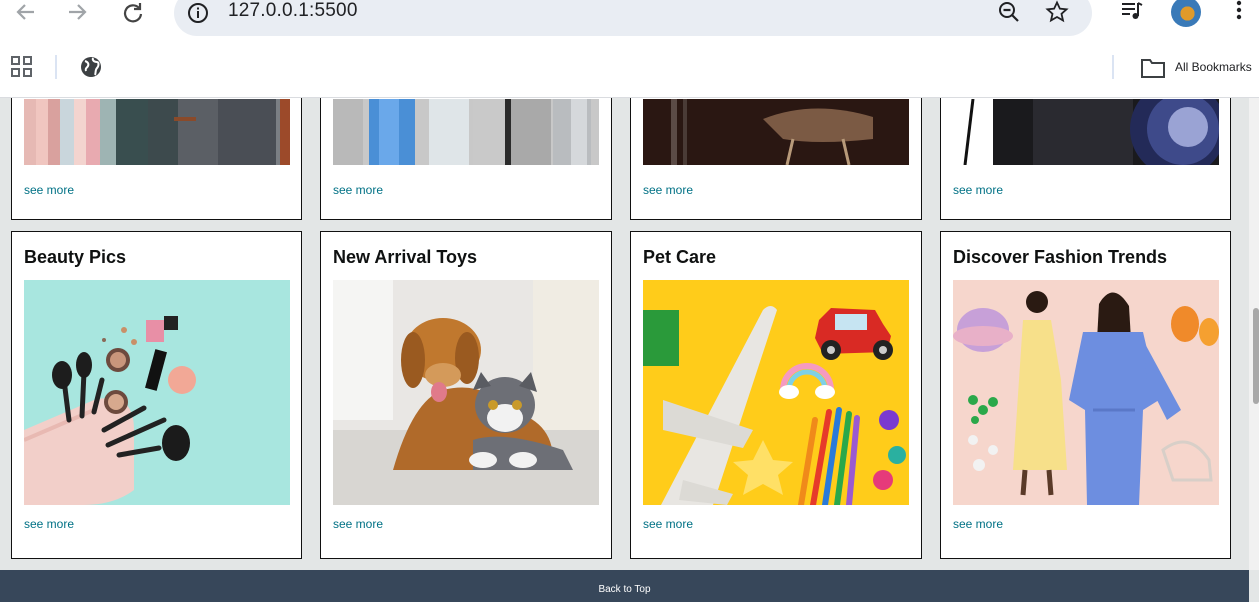 The height and width of the screenshot is (602, 1259). I want to click on card-title: Discover Fashion Trends, so click(1060, 257).